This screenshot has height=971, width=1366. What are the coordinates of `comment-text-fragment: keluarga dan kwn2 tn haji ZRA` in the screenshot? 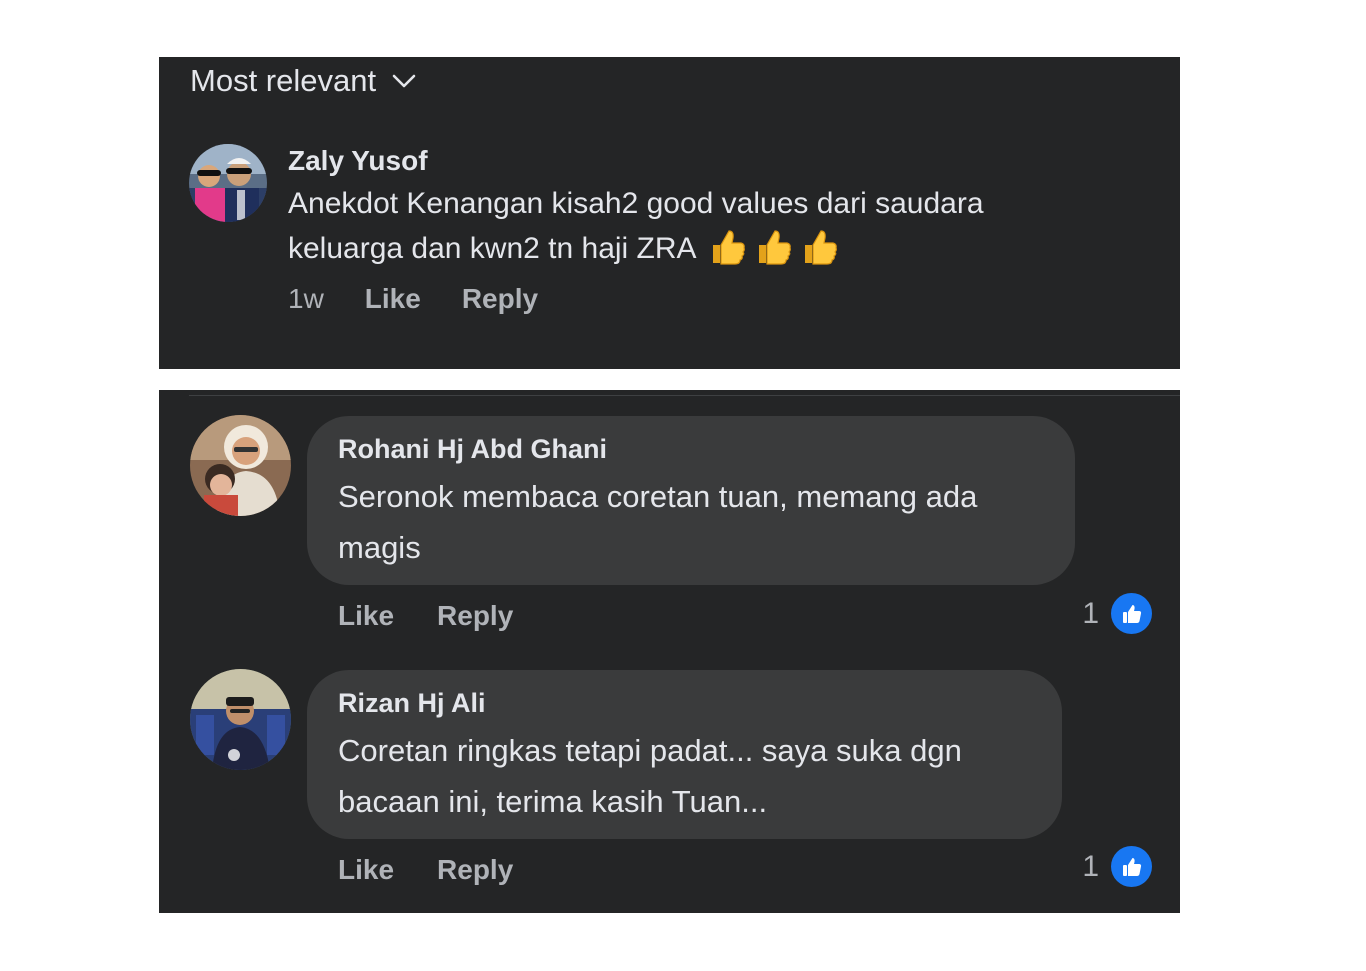 It's located at (492, 248).